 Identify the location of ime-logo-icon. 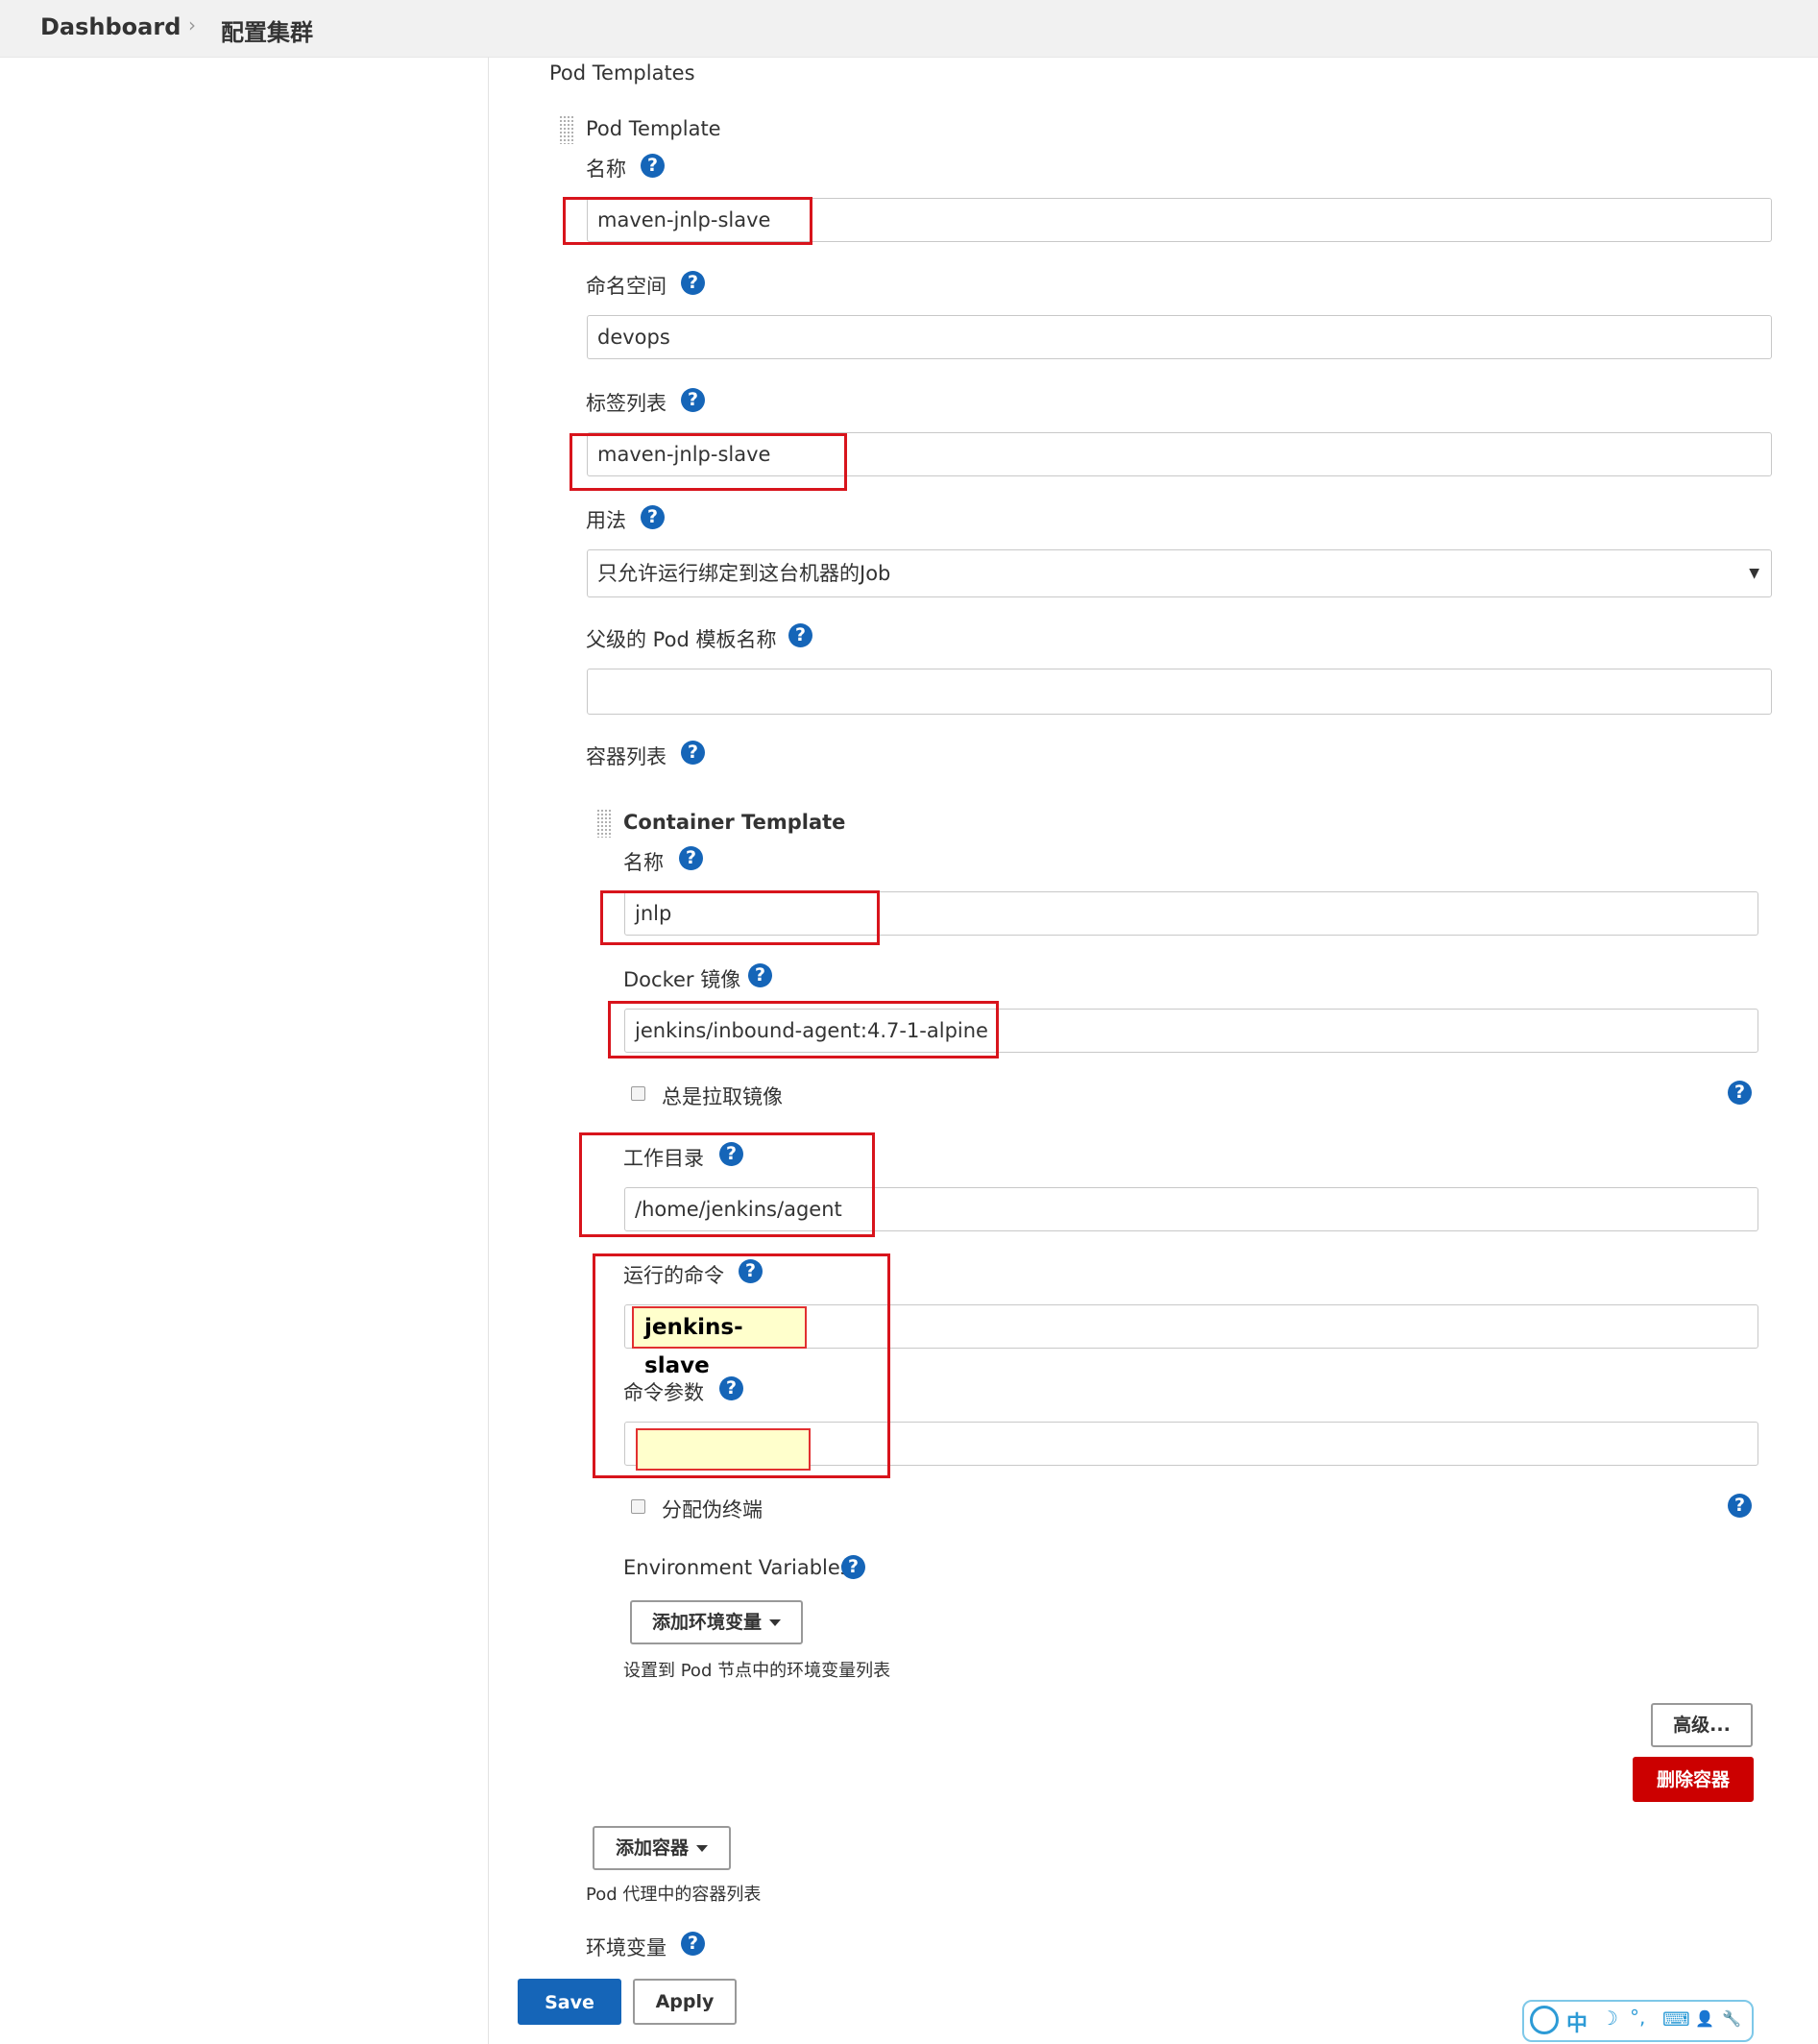
(1545, 2020).